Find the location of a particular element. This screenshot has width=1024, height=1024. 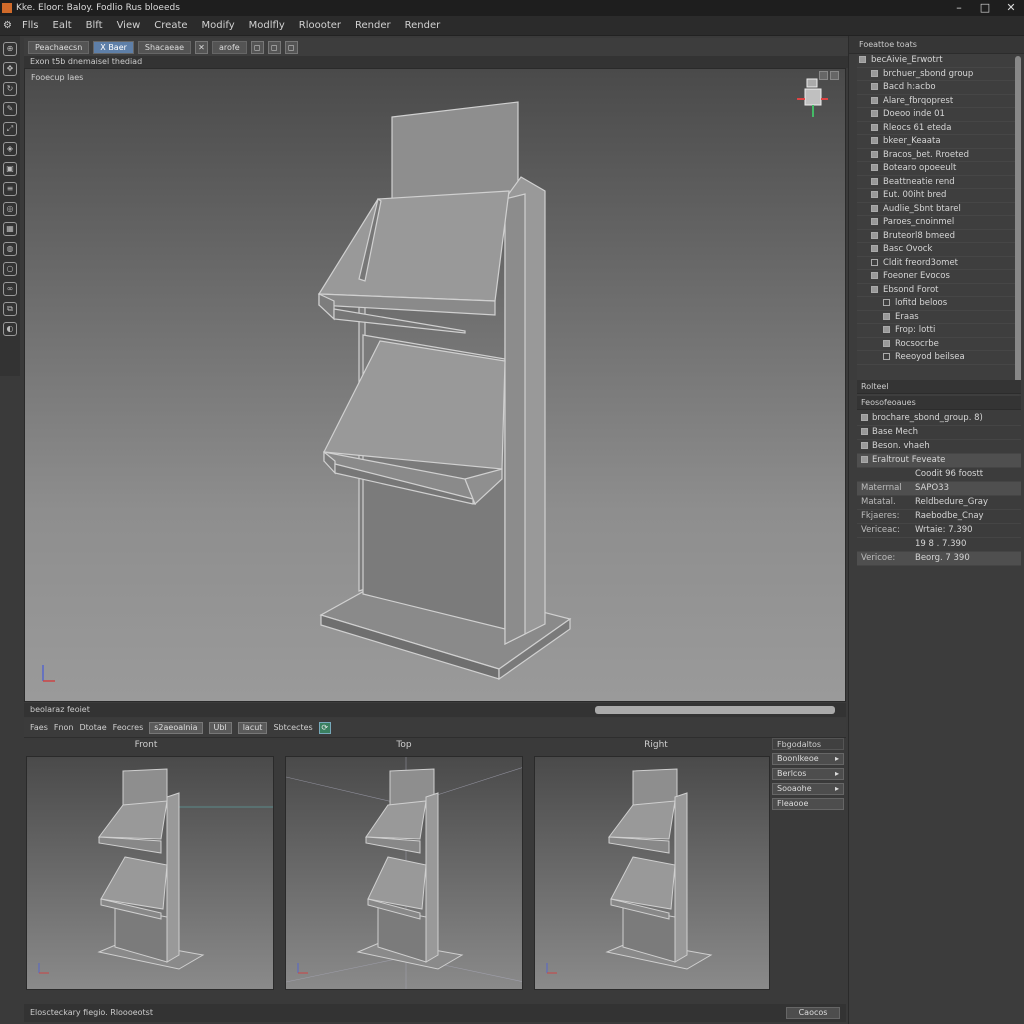

outliner-row: Bacd h:acbo is located at coordinates (938, 88).